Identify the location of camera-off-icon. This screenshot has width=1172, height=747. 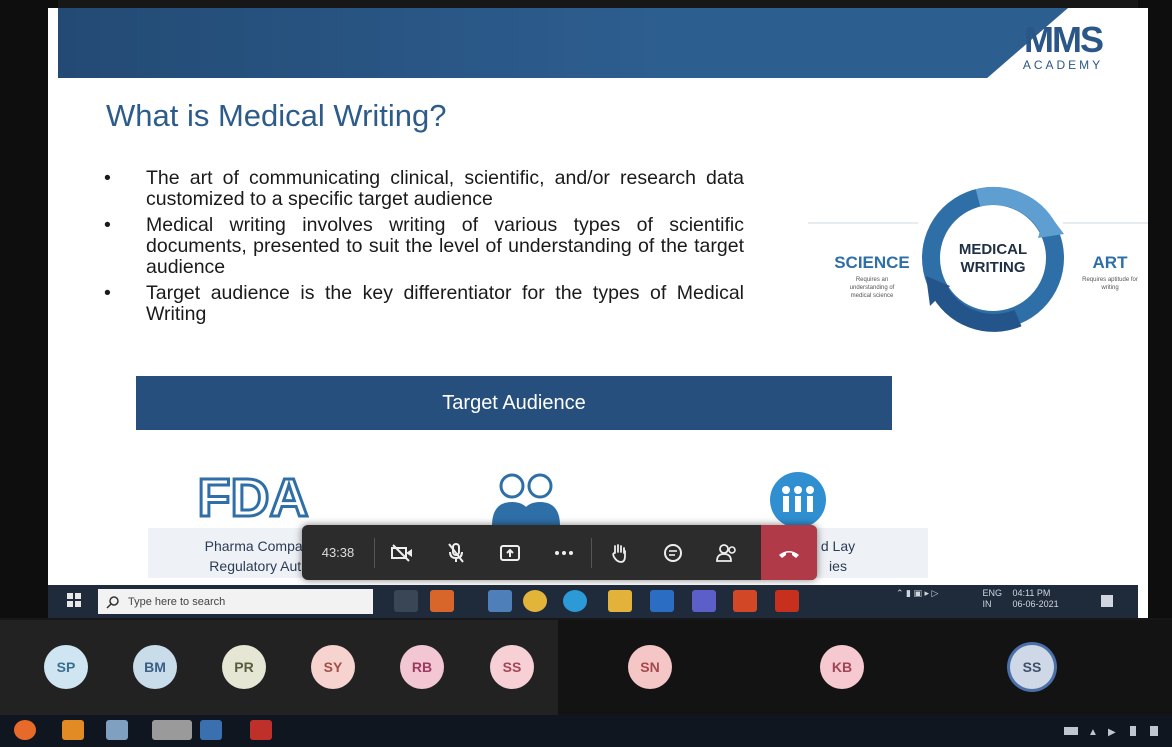
(401, 552).